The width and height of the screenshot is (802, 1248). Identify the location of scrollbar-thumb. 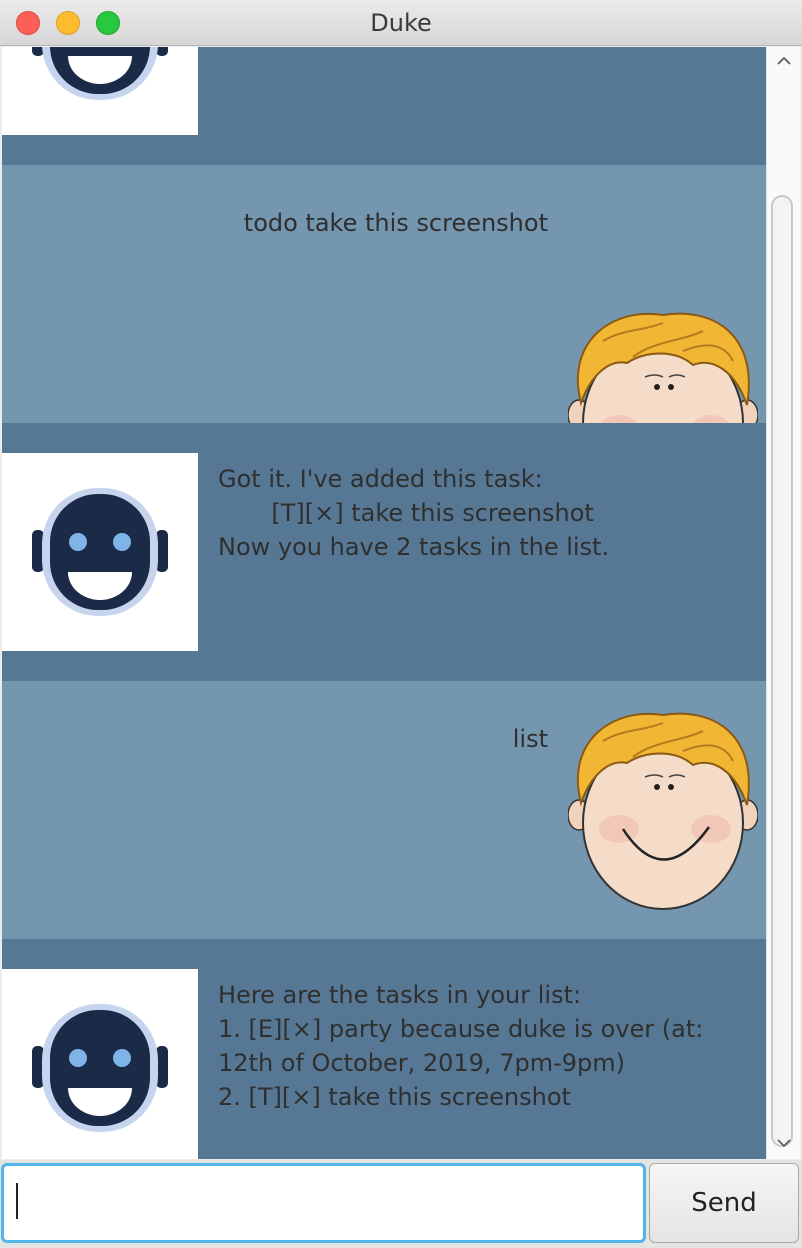
(782, 671).